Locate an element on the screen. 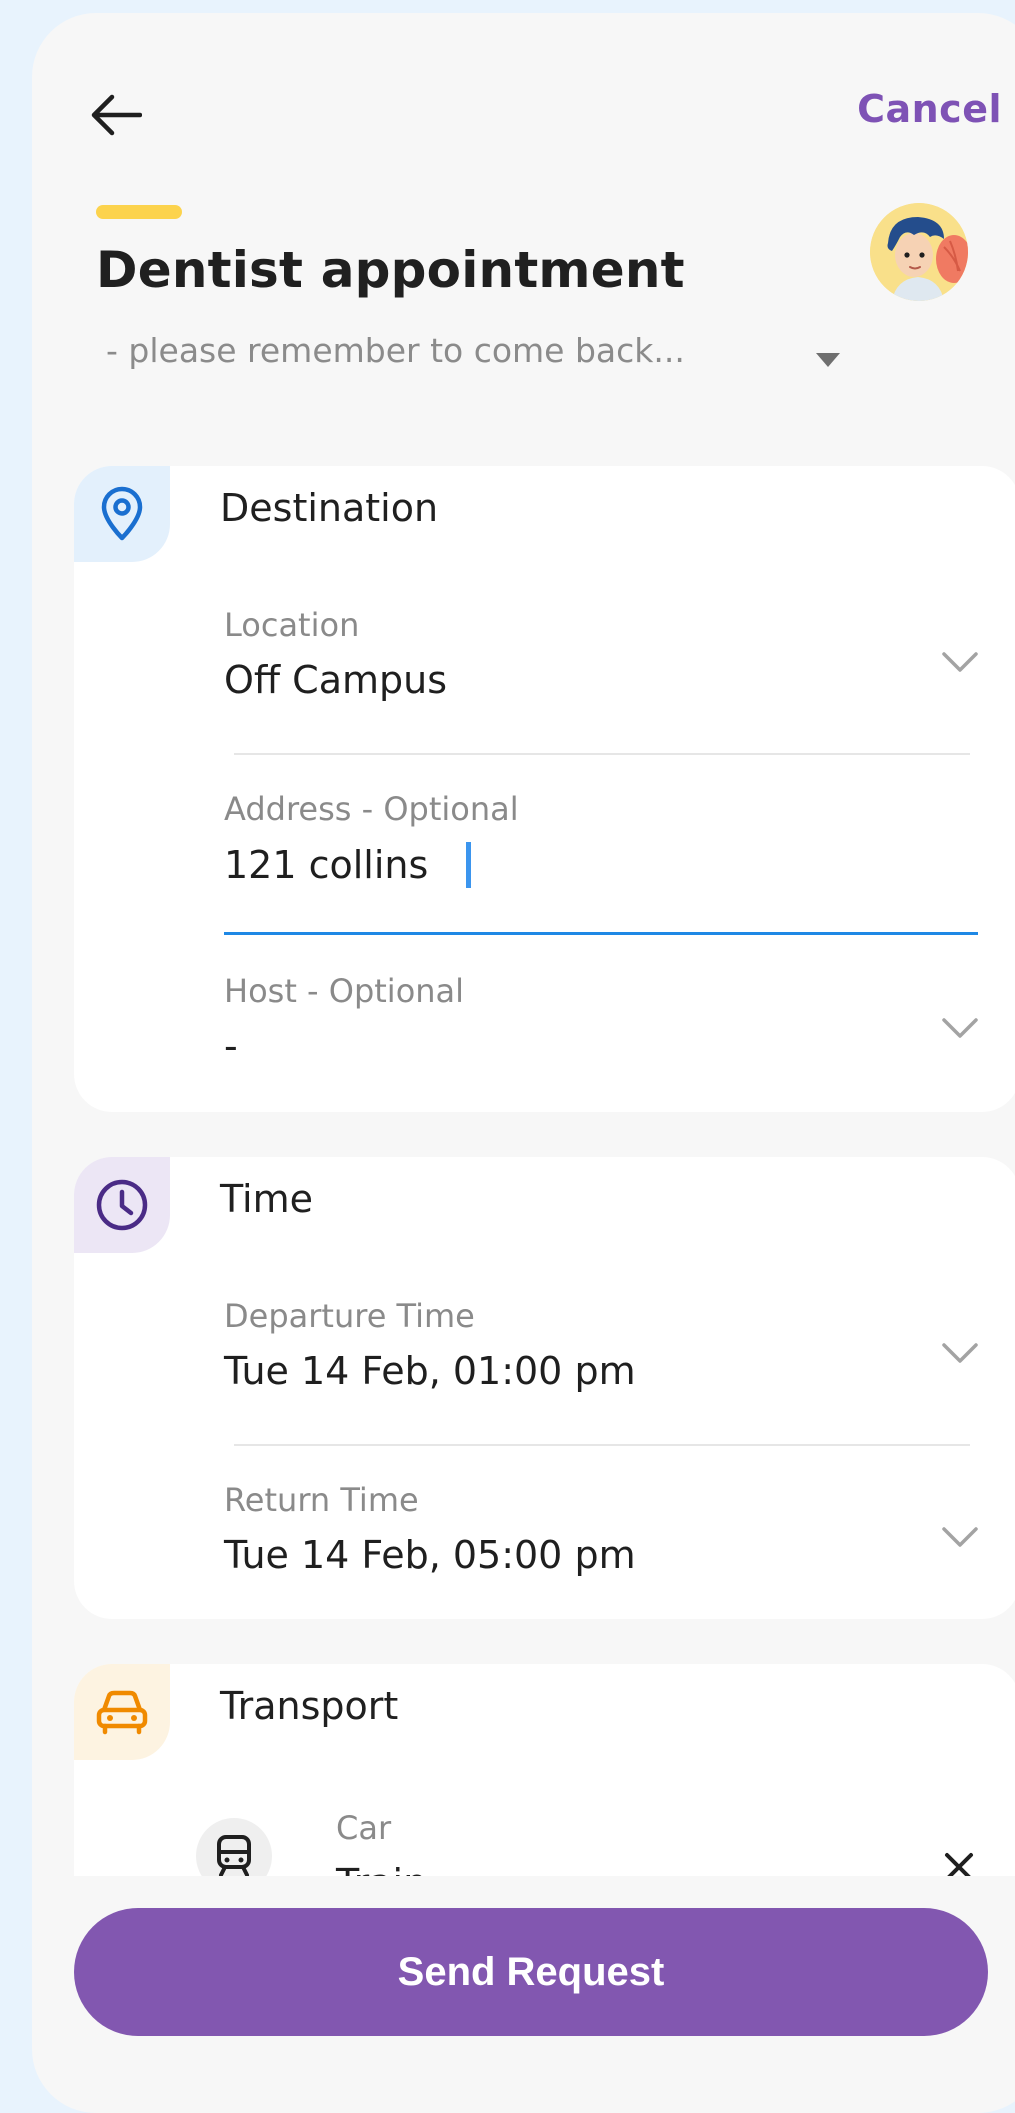 This screenshot has width=1015, height=2113. text-cursor is located at coordinates (469, 865).